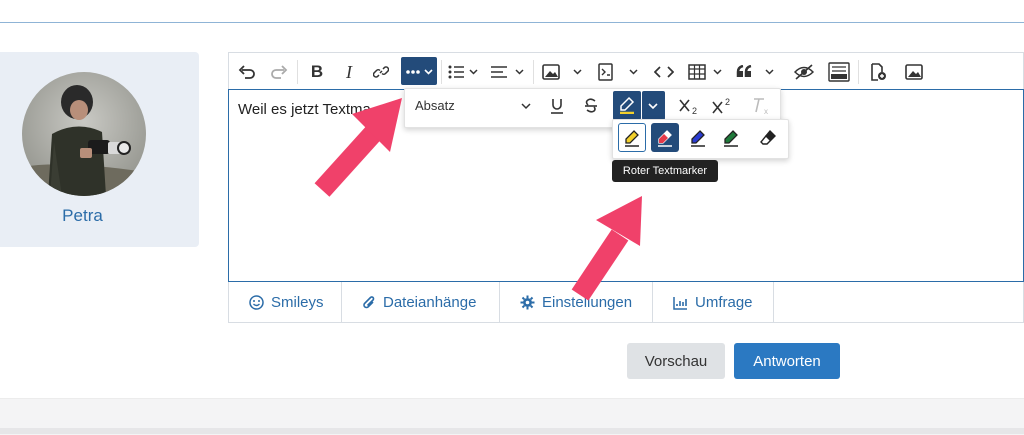 The width and height of the screenshot is (1024, 435). What do you see at coordinates (698, 137) in the screenshot?
I see `blue-marker-icon` at bounding box center [698, 137].